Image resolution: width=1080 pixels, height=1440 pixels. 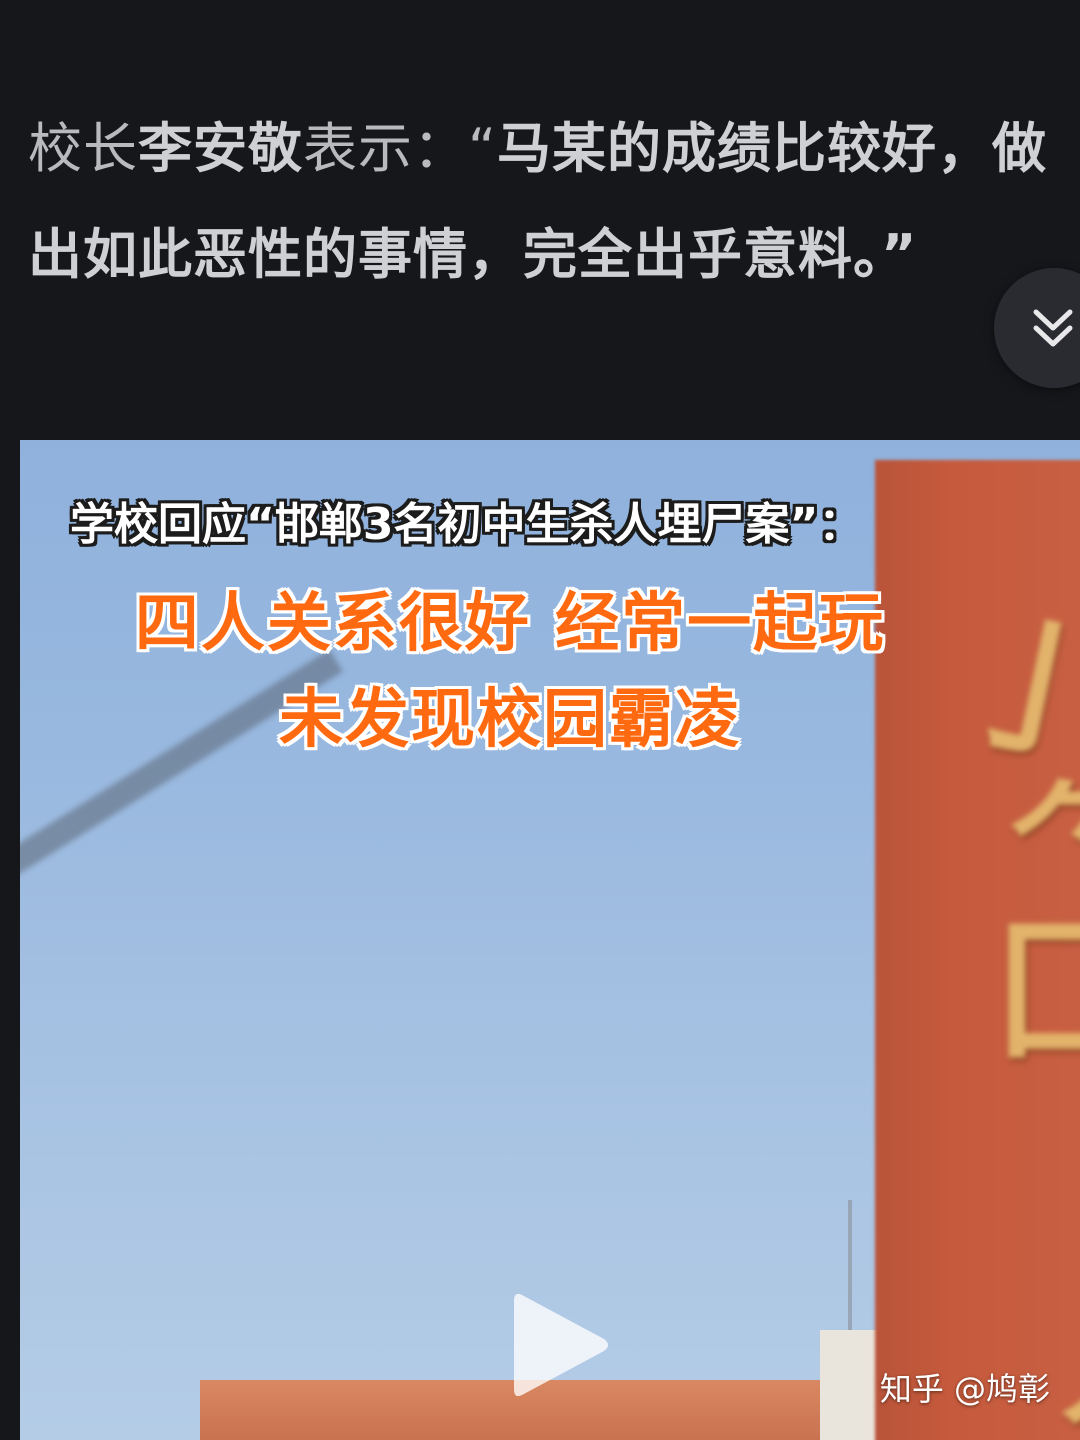 What do you see at coordinates (560, 1345) in the screenshot?
I see `play-icon` at bounding box center [560, 1345].